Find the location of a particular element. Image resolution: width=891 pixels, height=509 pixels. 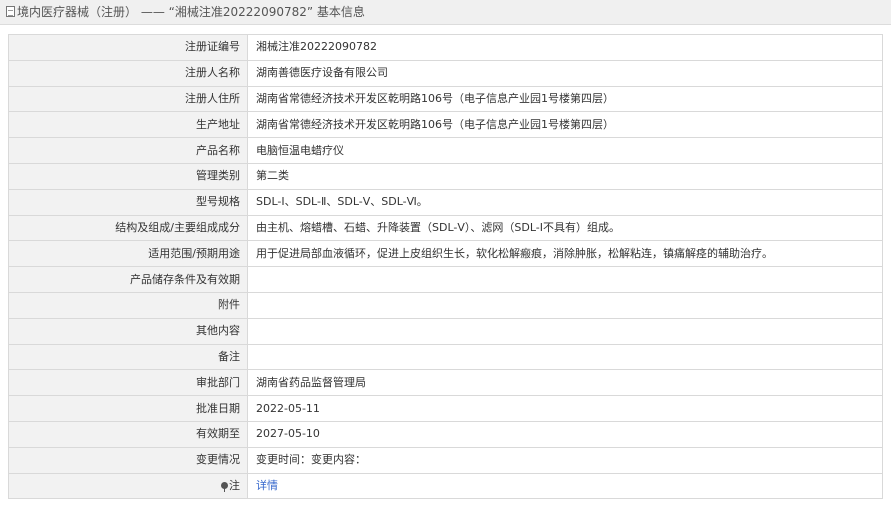

record-title: “湘械注准20222090782” is located at coordinates (241, 12).